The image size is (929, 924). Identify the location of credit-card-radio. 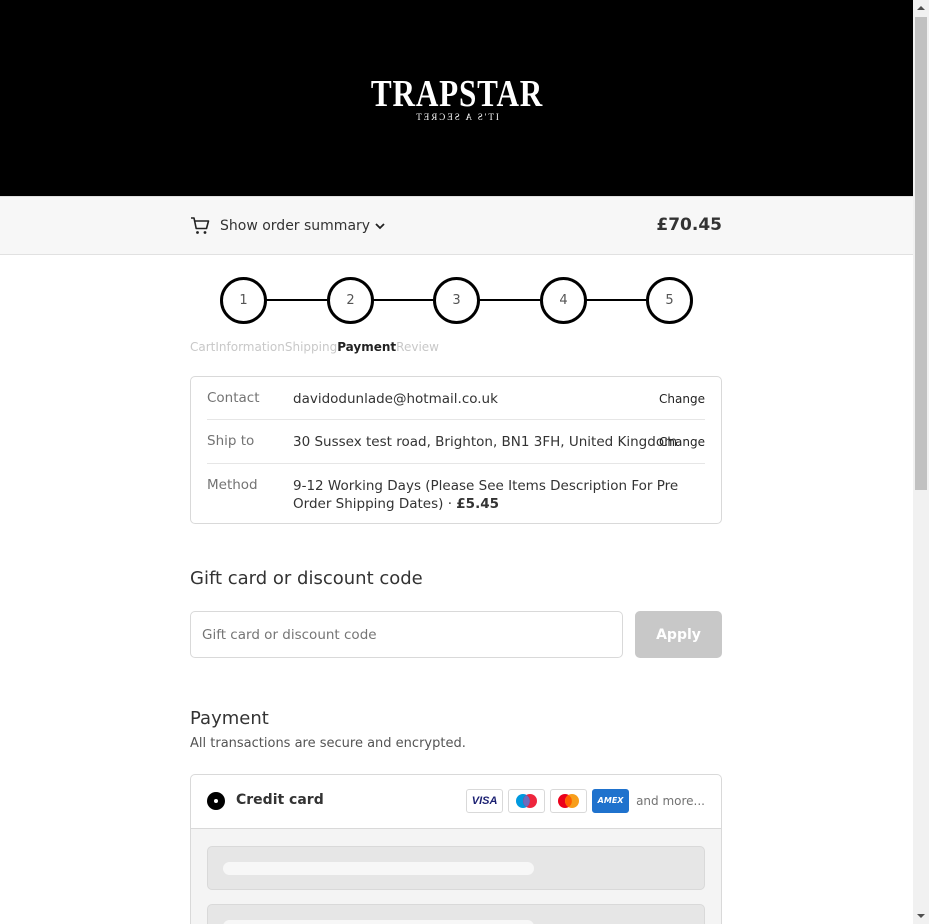
(216, 801).